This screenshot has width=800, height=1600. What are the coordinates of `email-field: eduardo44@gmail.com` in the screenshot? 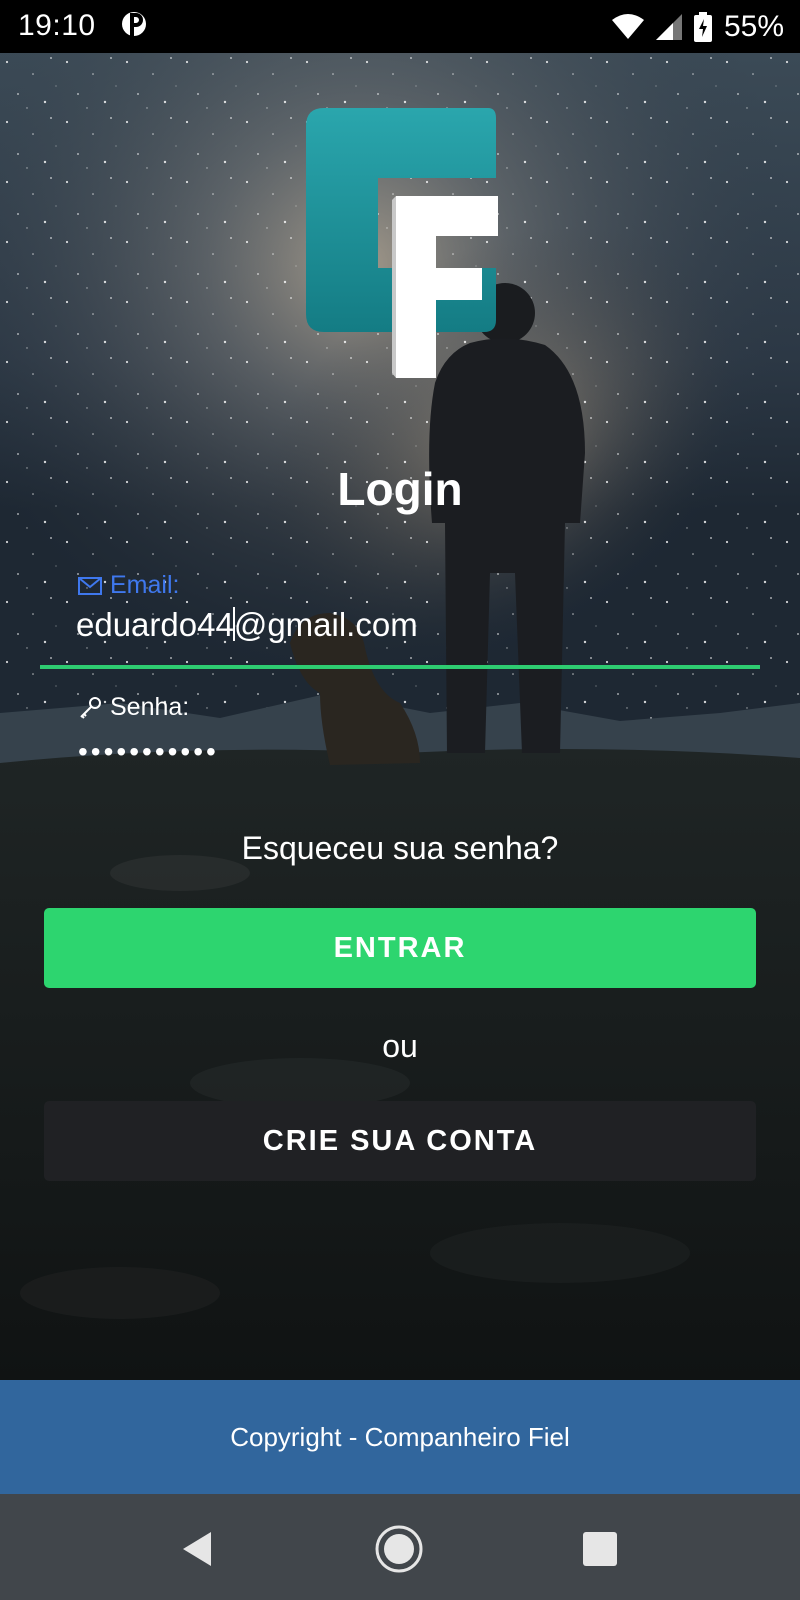 It's located at (247, 625).